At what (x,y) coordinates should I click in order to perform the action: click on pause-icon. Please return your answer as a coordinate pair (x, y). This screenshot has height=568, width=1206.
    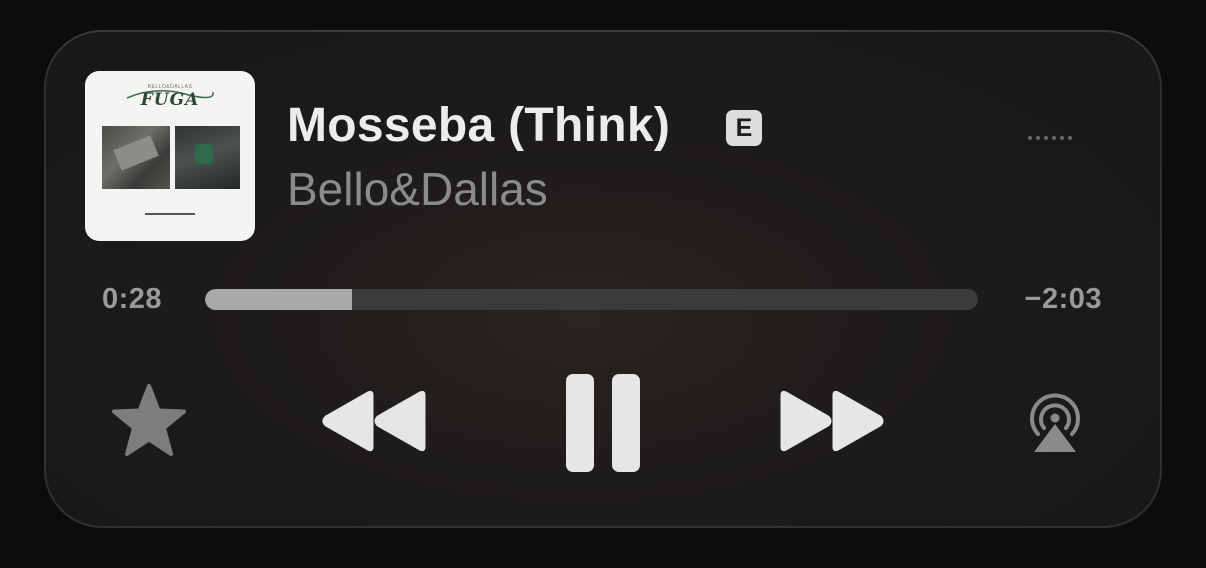
    Looking at the image, I should click on (603, 423).